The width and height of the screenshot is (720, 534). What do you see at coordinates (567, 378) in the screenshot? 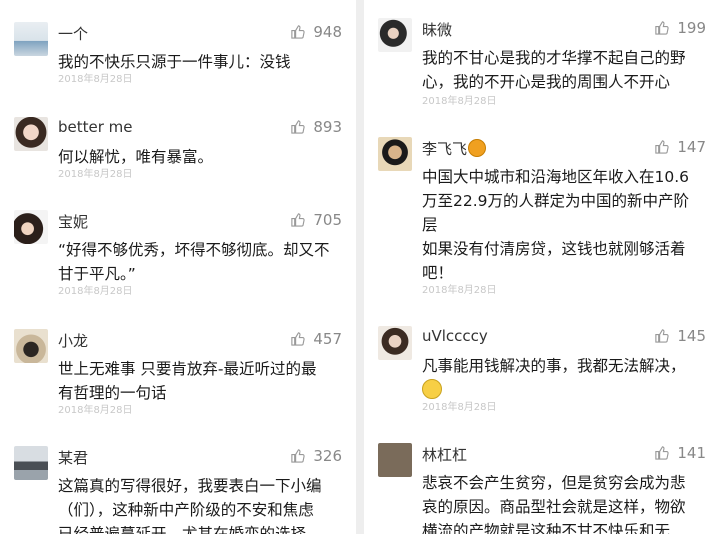
I see `comment-text: 凡事能用钱解决的事，我都无法解决，` at bounding box center [567, 378].